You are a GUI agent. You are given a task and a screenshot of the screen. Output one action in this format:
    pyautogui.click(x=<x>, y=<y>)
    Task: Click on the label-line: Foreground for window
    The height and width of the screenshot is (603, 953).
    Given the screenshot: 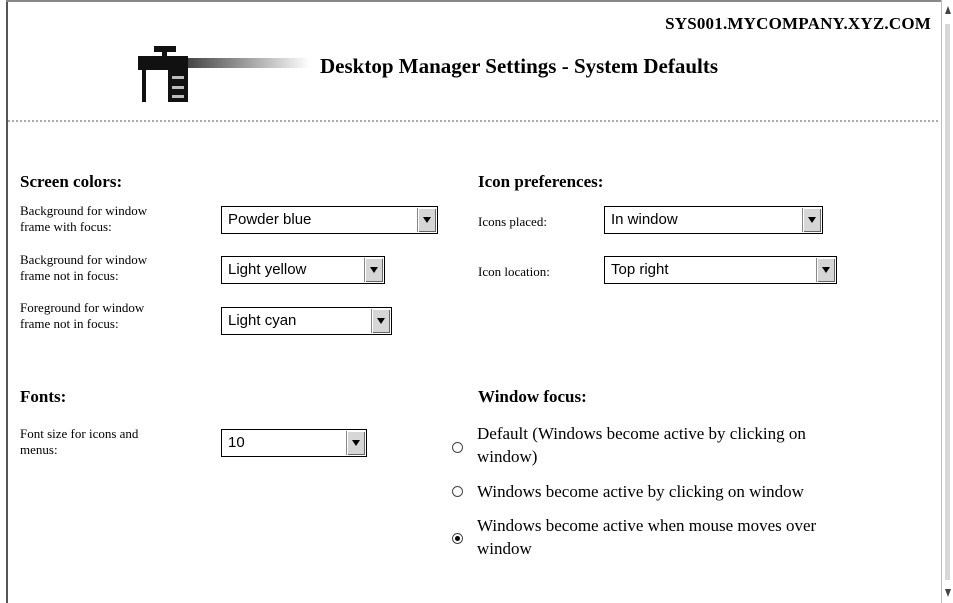 What is the action you would take?
    pyautogui.click(x=82, y=307)
    